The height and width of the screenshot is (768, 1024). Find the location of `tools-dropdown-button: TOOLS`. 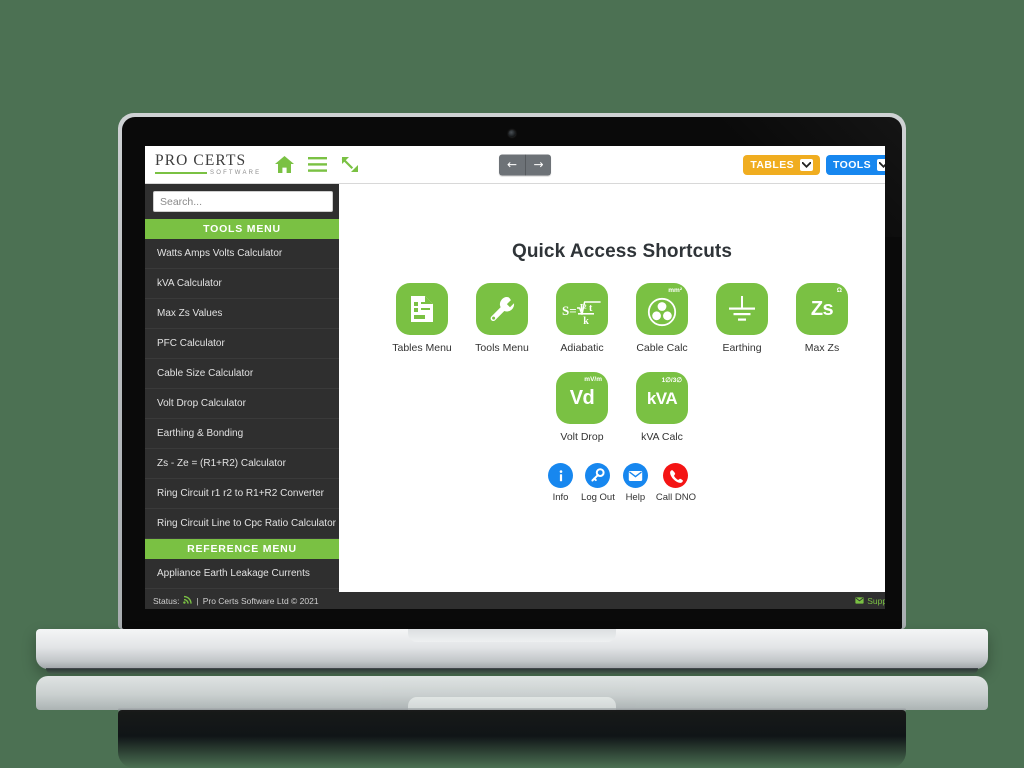

tools-dropdown-button: TOOLS is located at coordinates (855, 164).